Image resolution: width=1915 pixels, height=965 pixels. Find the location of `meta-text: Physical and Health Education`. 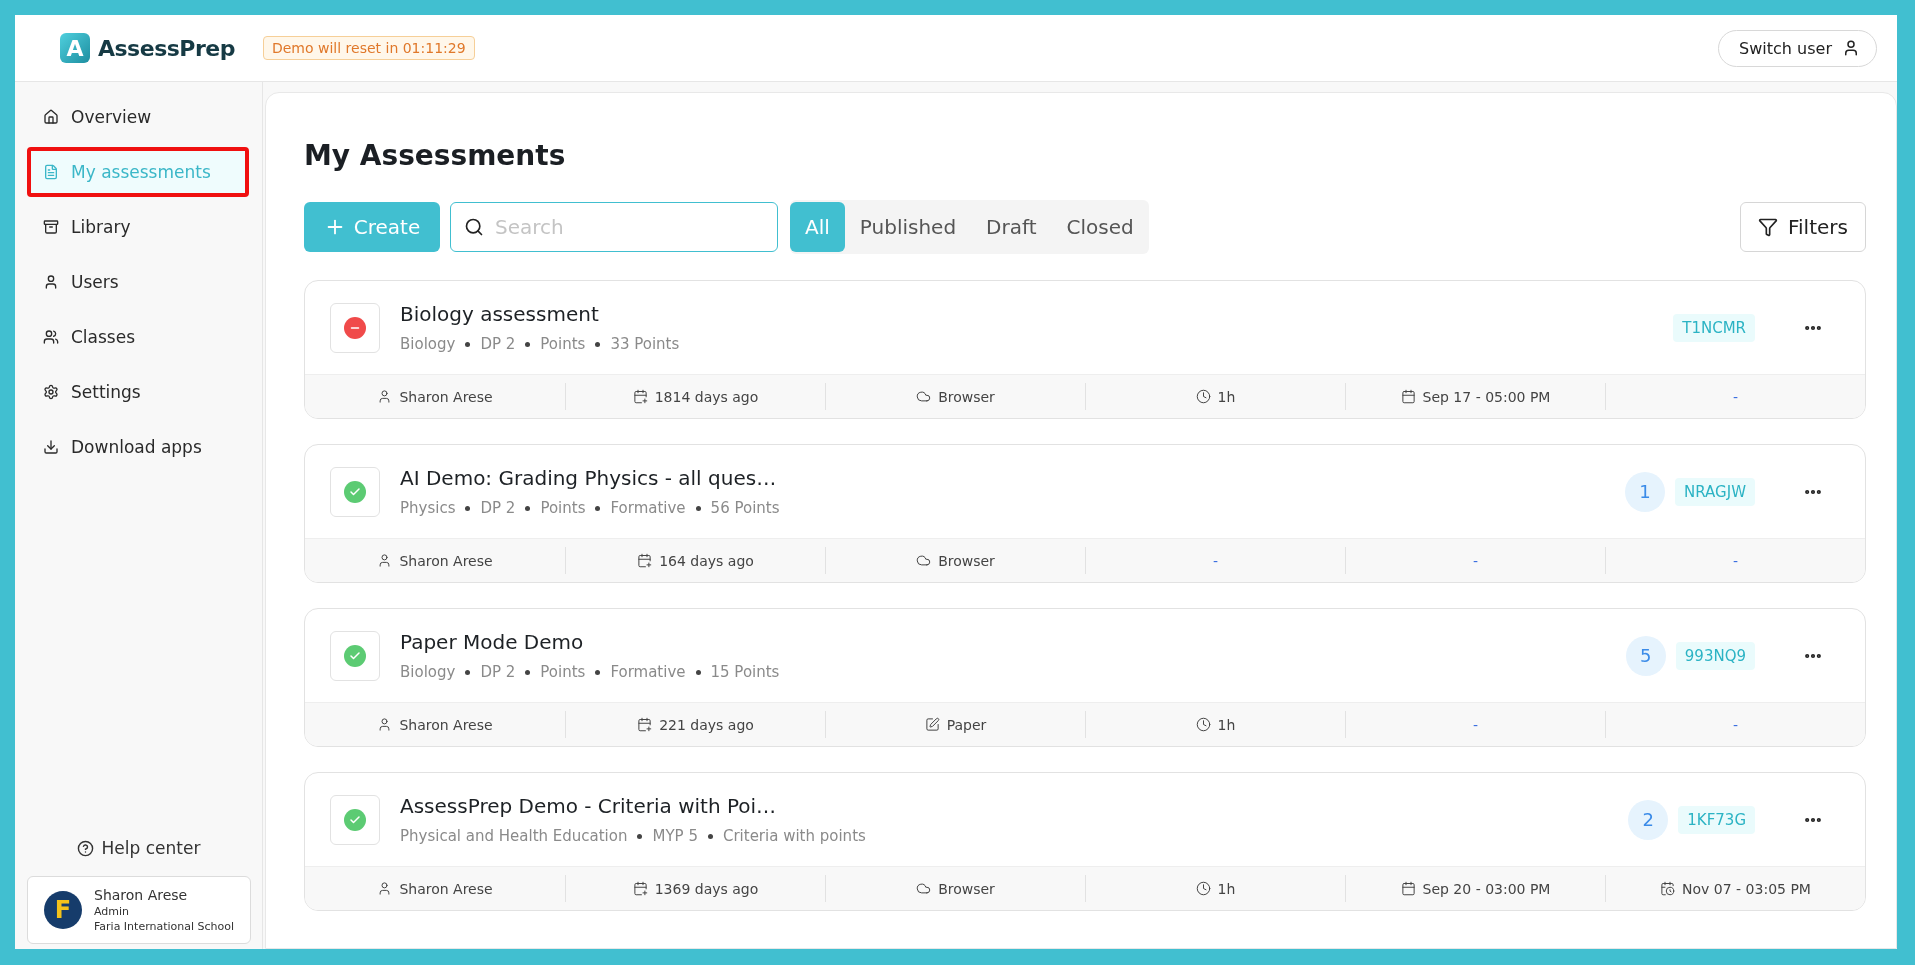

meta-text: Physical and Health Education is located at coordinates (514, 836).